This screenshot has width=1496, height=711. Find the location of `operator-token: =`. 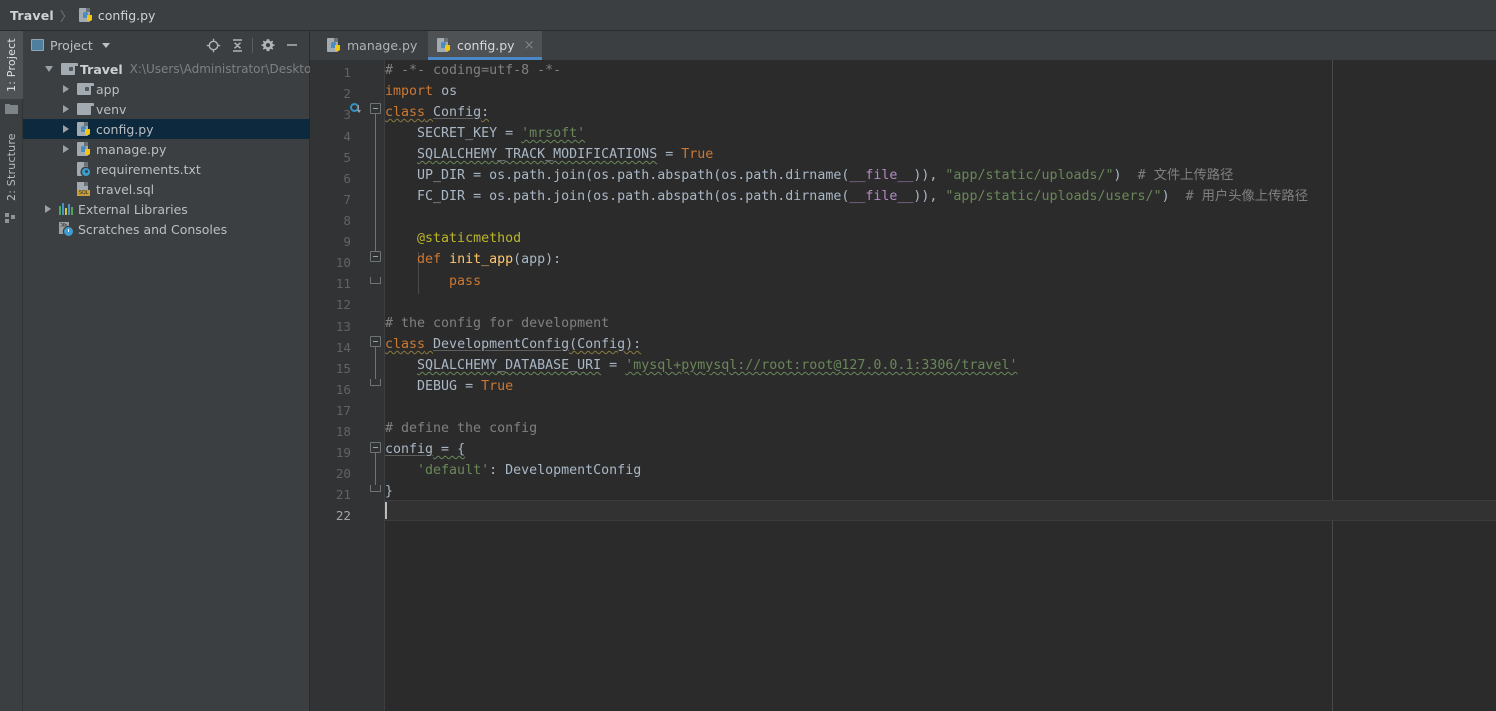

operator-token: = is located at coordinates (669, 154).